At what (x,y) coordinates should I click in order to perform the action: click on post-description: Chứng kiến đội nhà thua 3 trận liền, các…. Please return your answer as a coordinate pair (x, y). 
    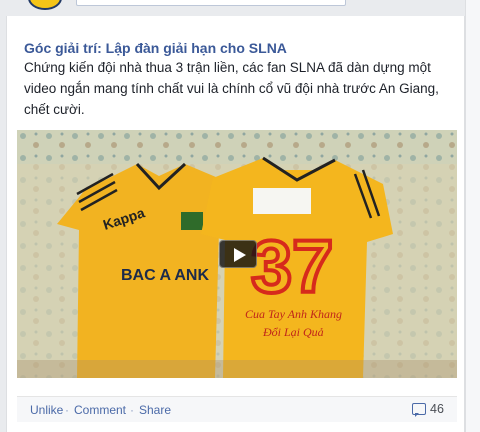
    Looking at the image, I should click on (231, 88).